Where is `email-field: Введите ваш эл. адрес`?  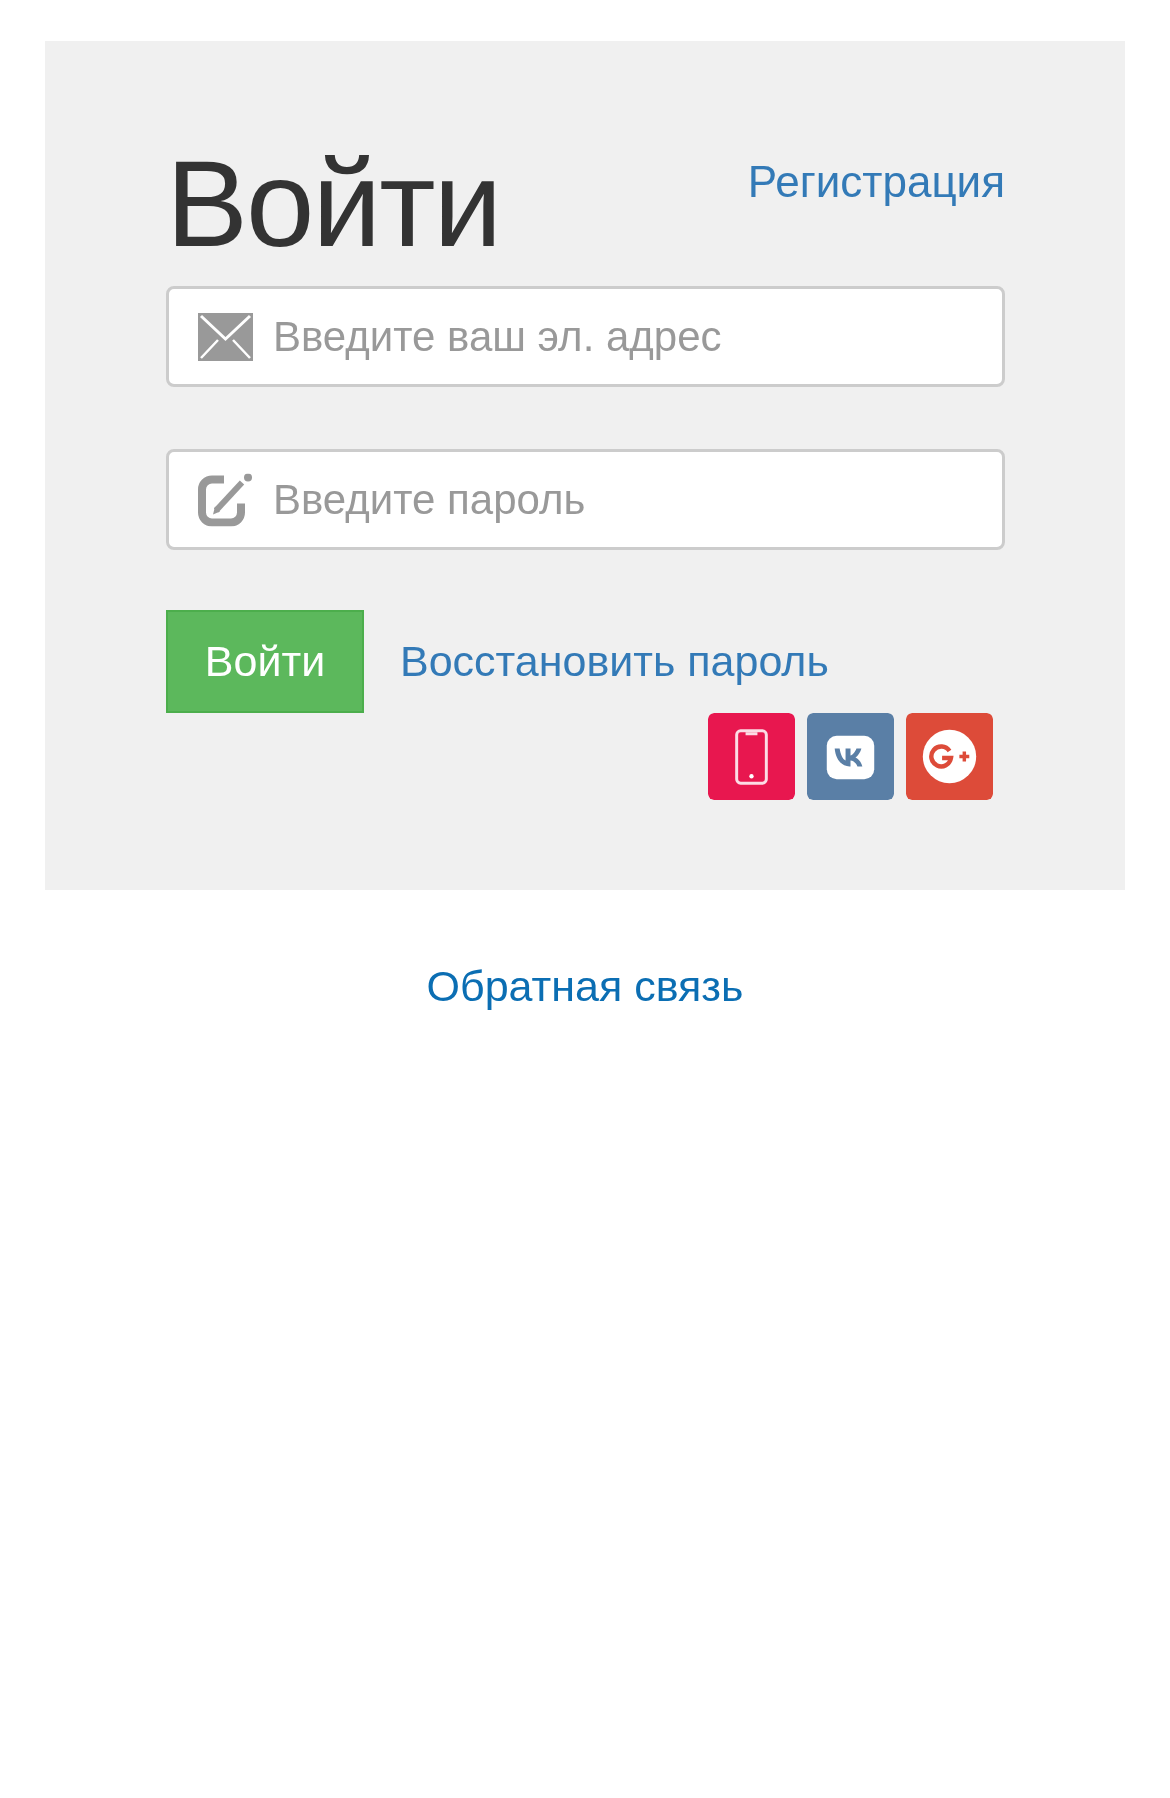
email-field: Введите ваш эл. адрес is located at coordinates (585, 337).